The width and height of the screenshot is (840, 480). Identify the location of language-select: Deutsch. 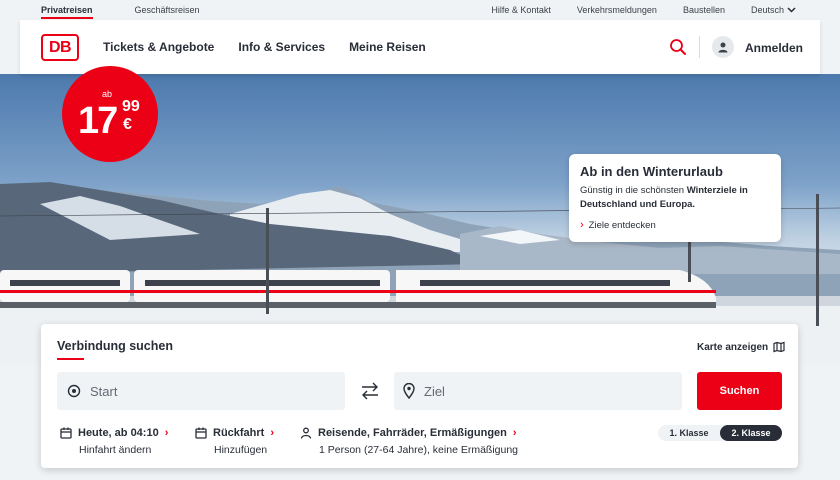
(773, 10).